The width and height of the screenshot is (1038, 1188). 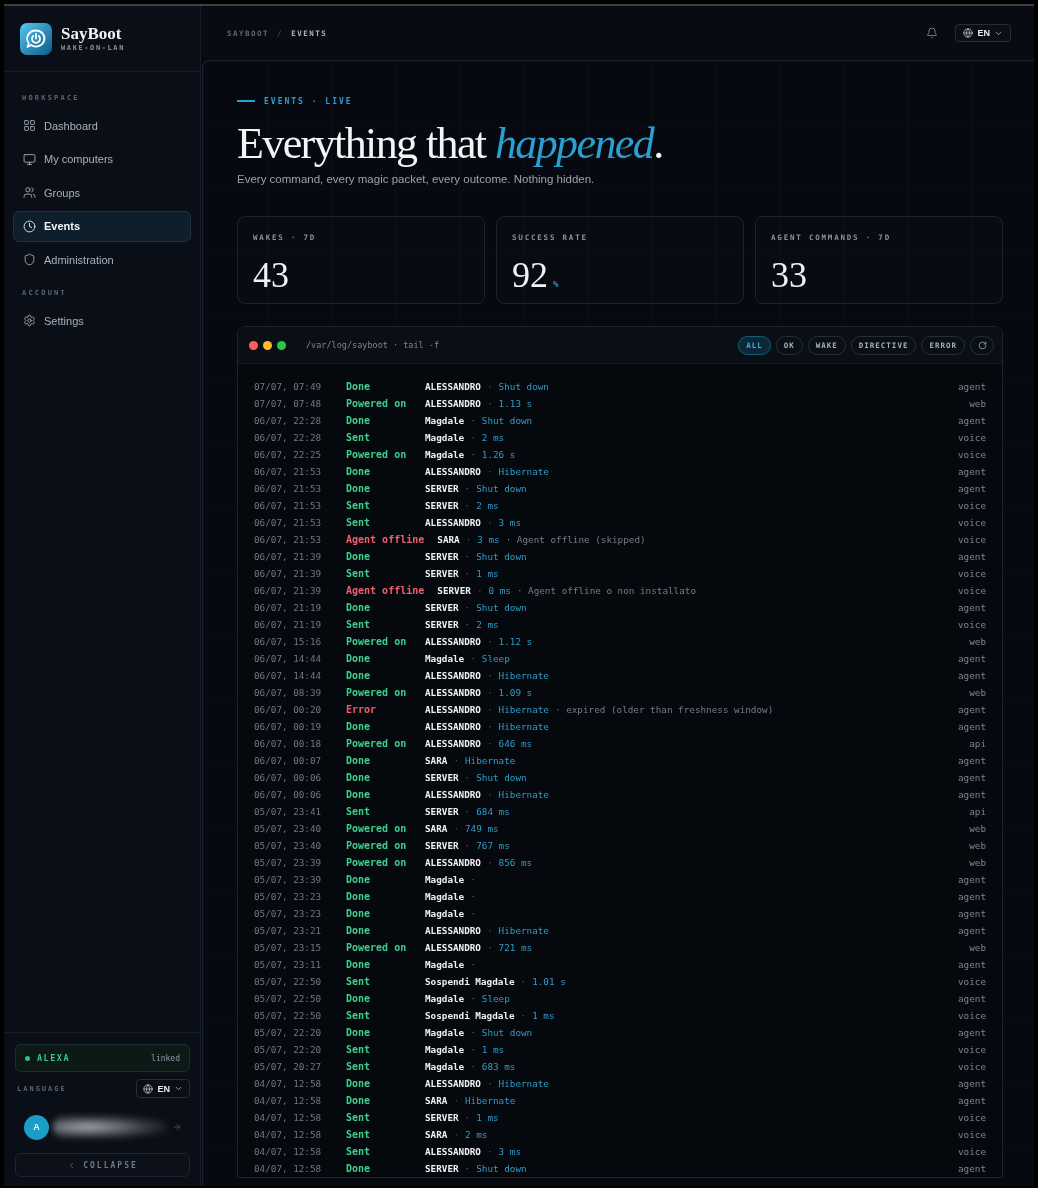 What do you see at coordinates (664, 709) in the screenshot?
I see `log-note: · expired (older than freshness window)` at bounding box center [664, 709].